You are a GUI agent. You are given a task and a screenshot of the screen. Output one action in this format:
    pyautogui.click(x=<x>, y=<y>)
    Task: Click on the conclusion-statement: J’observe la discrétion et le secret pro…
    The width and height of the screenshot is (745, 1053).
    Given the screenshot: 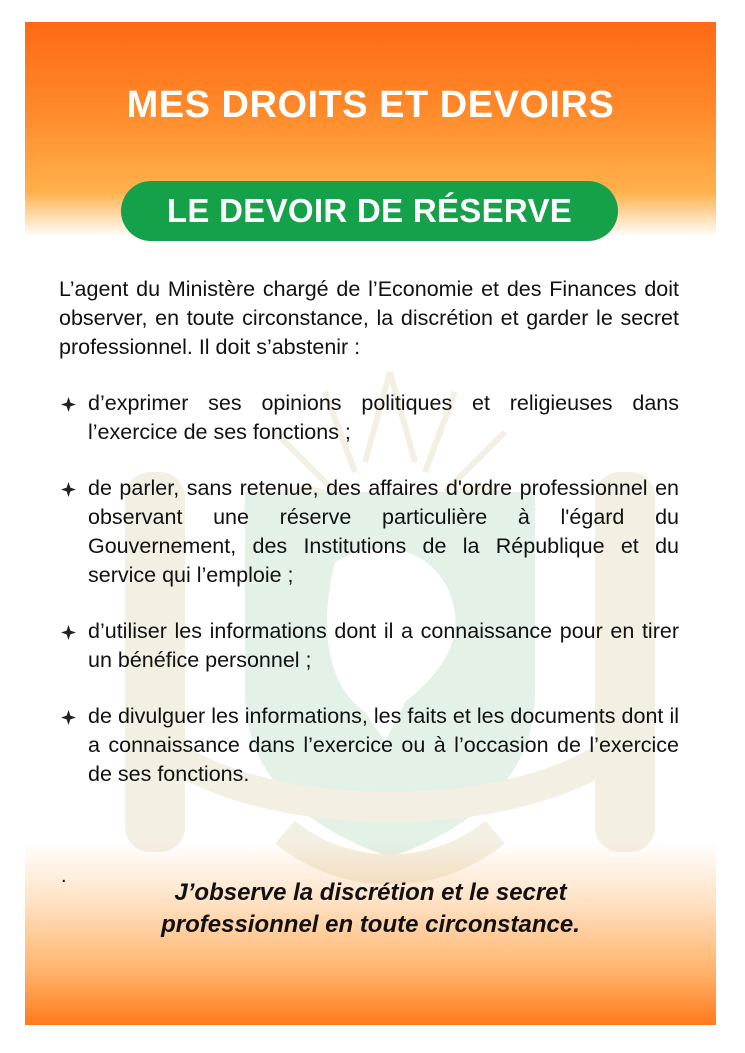 What is the action you would take?
    pyautogui.click(x=370, y=909)
    